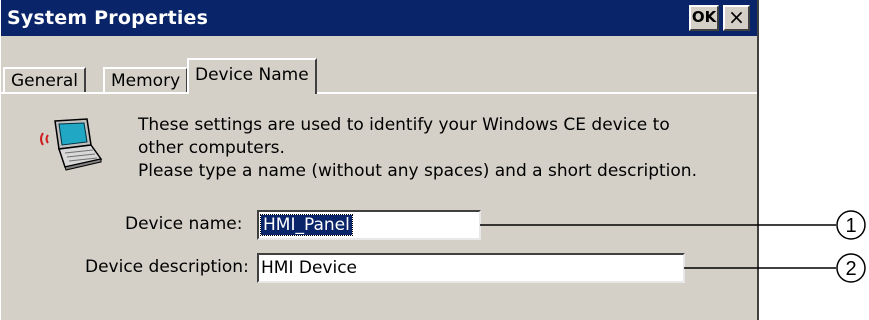 This screenshot has height=320, width=869. What do you see at coordinates (252, 76) in the screenshot?
I see `tab-device-name: Device Name` at bounding box center [252, 76].